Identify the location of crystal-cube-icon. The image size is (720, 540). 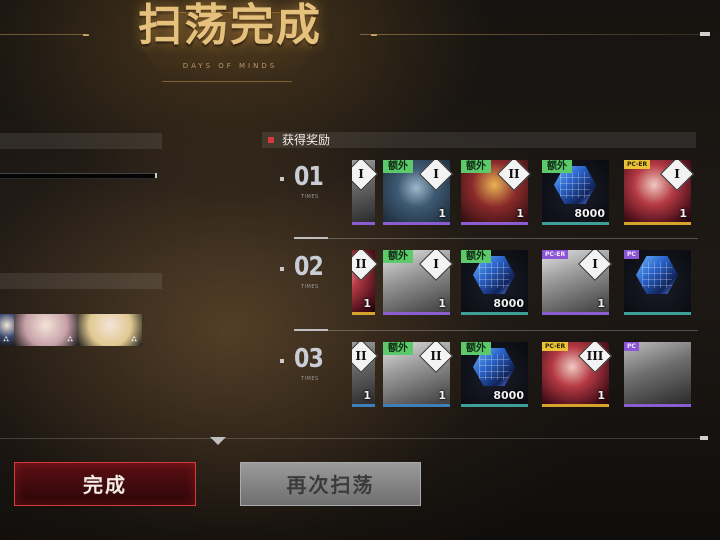
(657, 275).